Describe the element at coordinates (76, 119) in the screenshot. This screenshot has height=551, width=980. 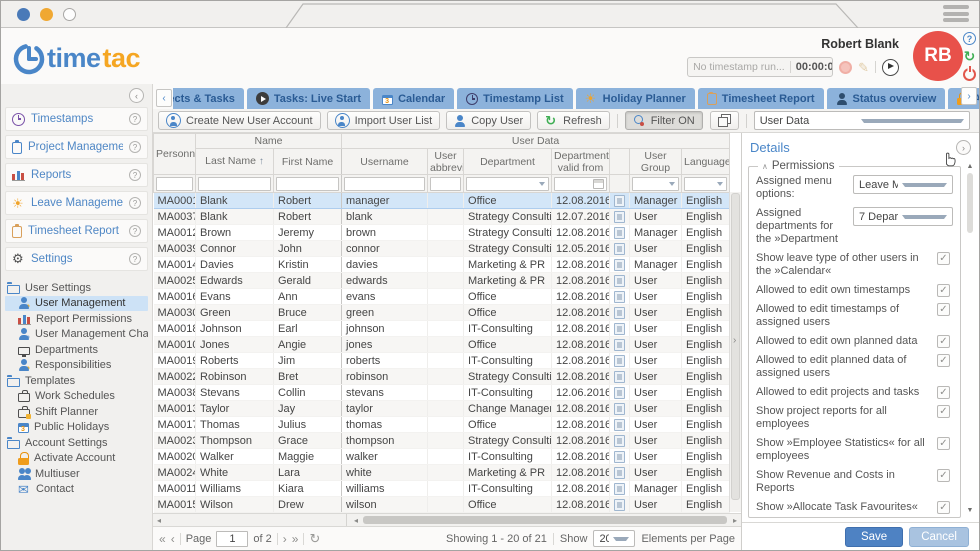
I see `sidebar-item-timestamps: Timestamps` at that location.